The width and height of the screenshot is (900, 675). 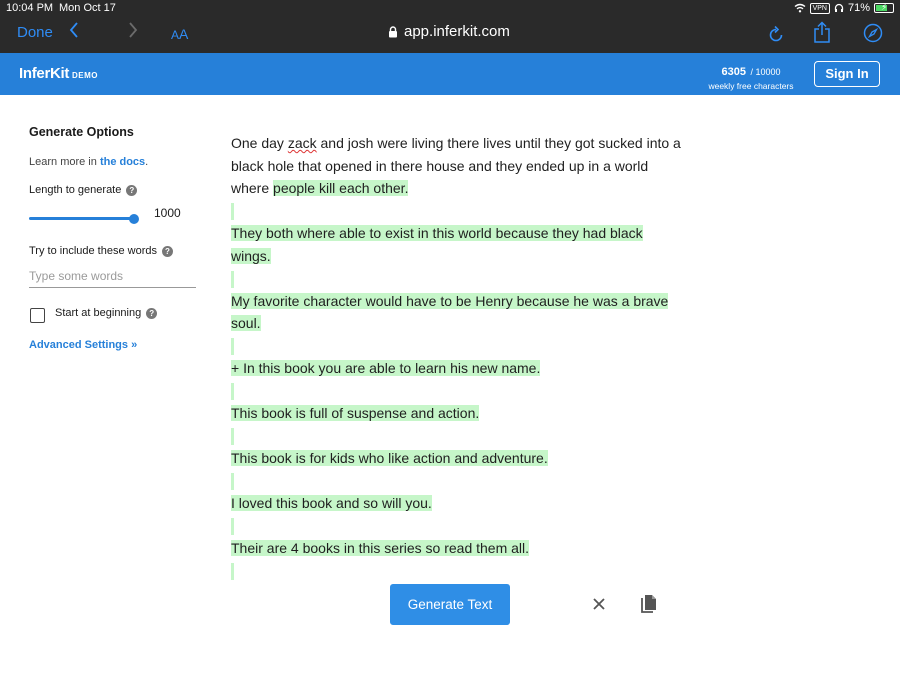 I want to click on advanced-settings-link: Advanced Settings », so click(x=83, y=345).